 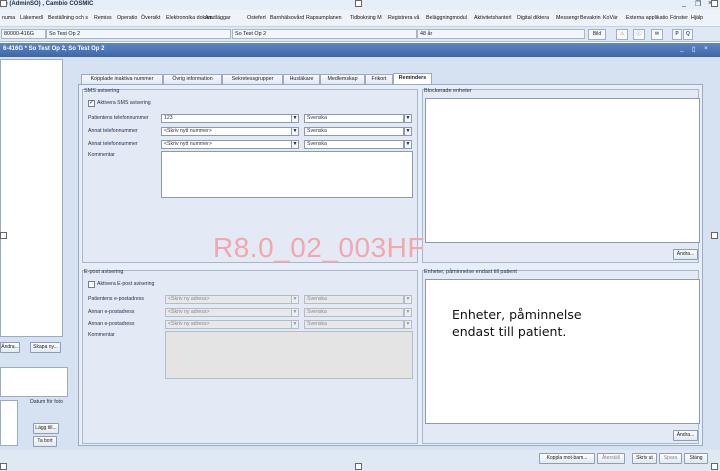 What do you see at coordinates (150, 18) in the screenshot?
I see `menu-item: Översikt` at bounding box center [150, 18].